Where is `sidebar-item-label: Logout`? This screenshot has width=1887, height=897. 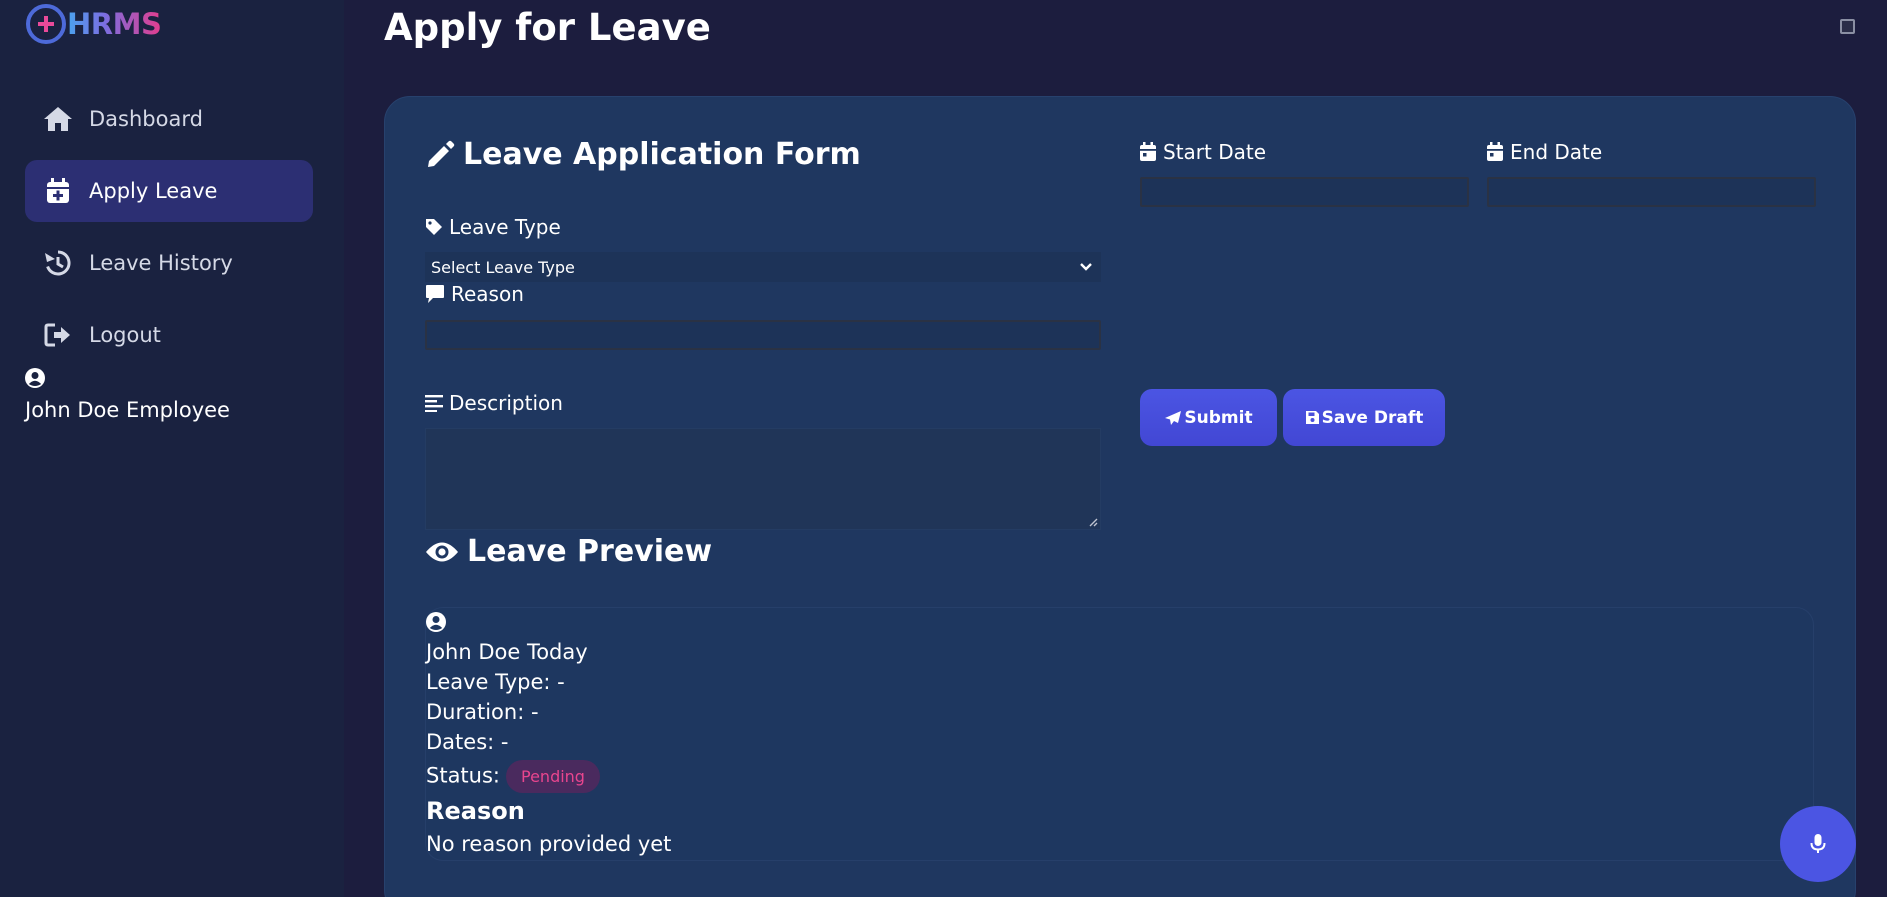 sidebar-item-label: Logout is located at coordinates (125, 335).